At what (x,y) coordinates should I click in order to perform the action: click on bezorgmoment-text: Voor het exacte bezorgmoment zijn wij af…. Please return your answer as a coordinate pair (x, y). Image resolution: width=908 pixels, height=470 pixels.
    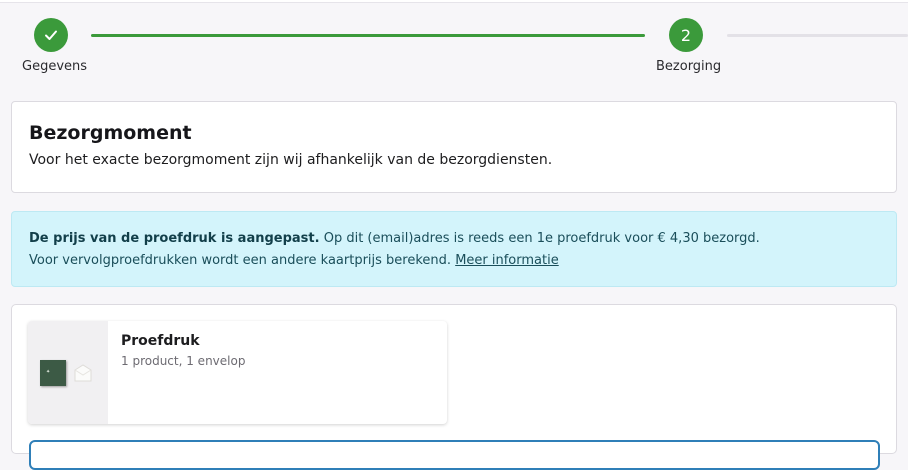
    Looking at the image, I should click on (291, 160).